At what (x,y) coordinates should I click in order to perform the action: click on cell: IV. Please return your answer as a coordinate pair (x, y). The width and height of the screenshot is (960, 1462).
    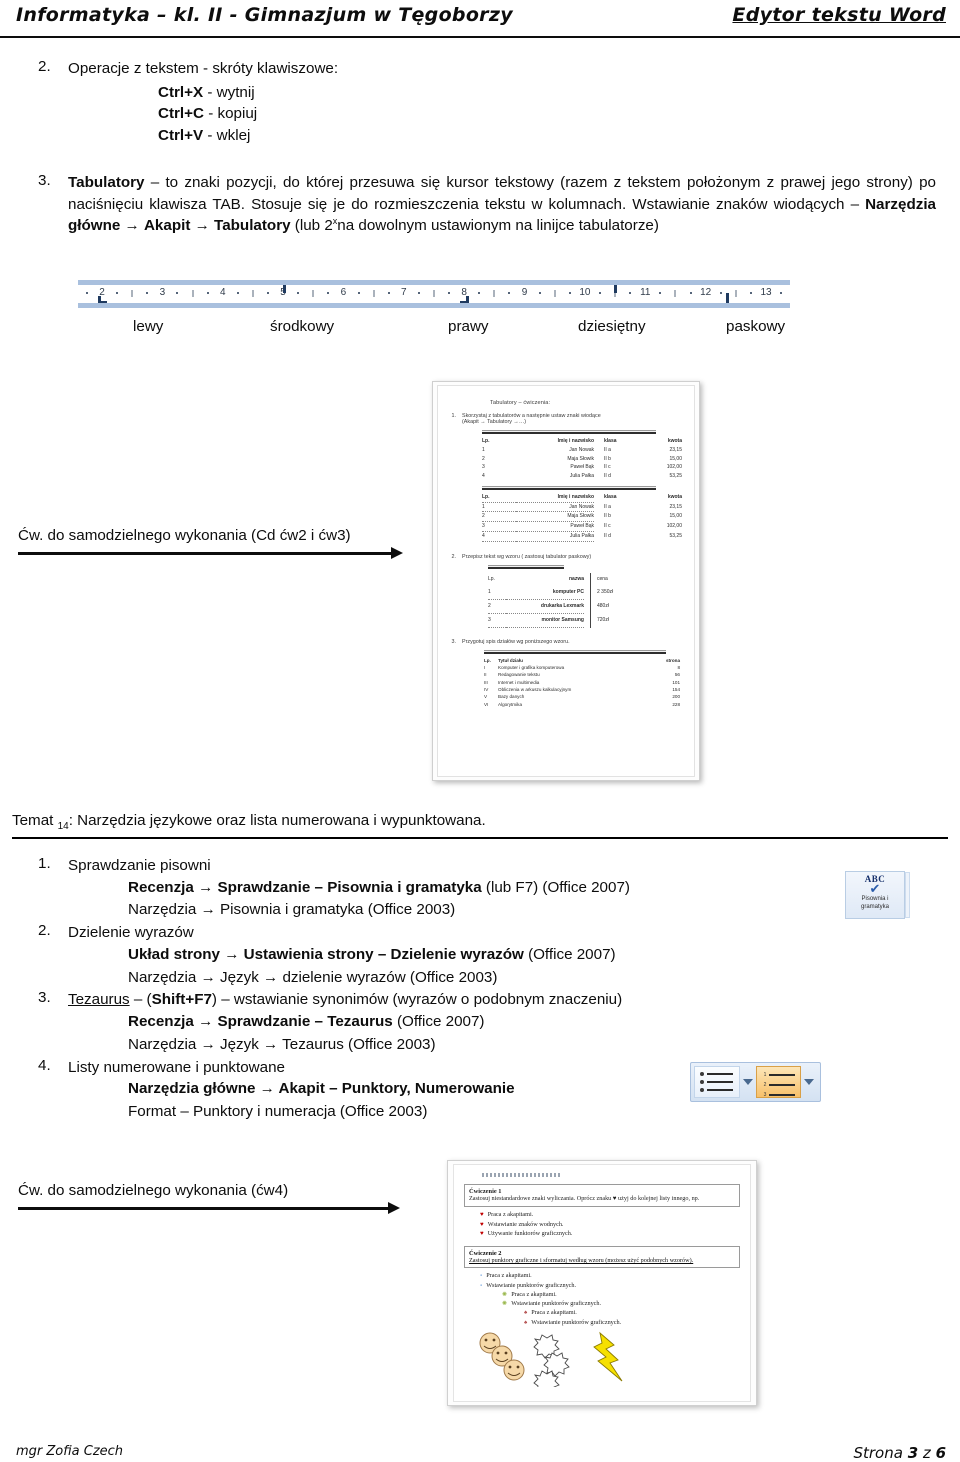
    Looking at the image, I should click on (486, 689).